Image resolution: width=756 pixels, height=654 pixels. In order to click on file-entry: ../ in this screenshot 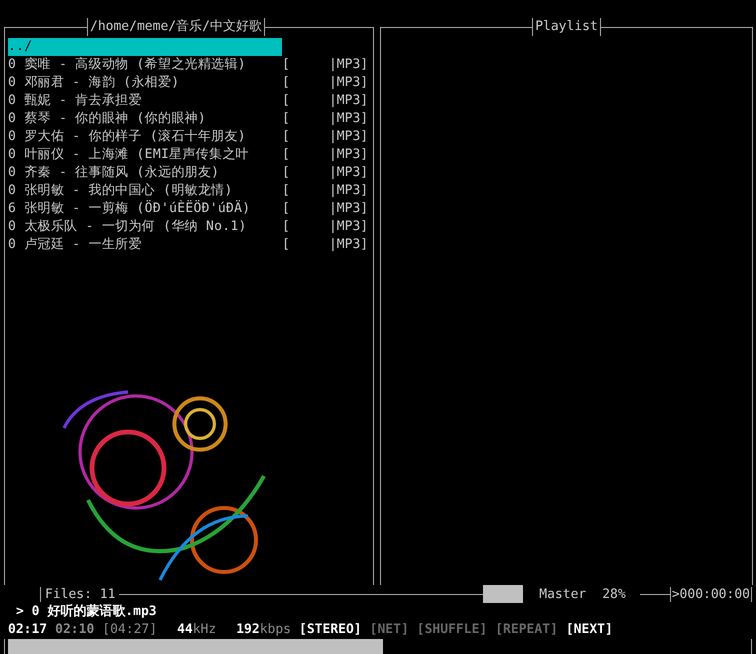, I will do `click(145, 47)`.